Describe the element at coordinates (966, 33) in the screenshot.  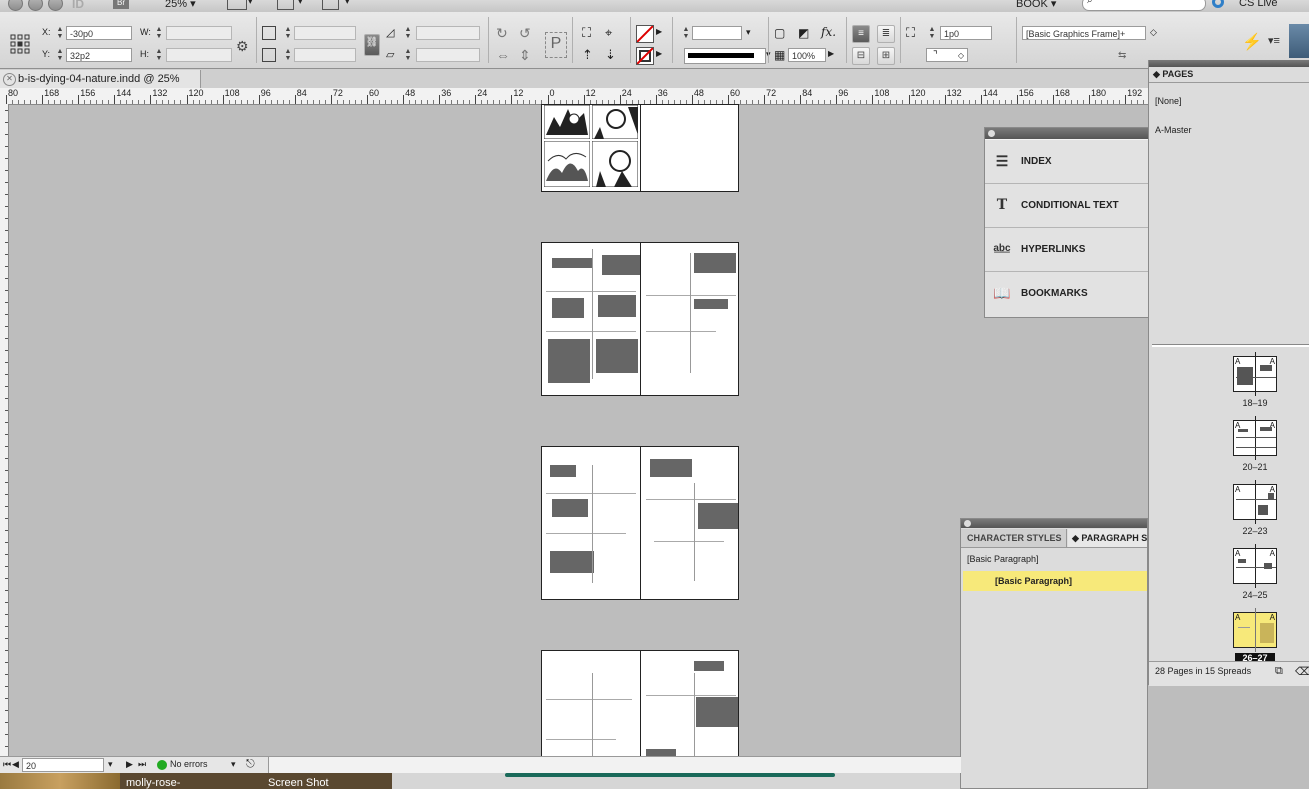
I see `corner-size-field: 1p0` at that location.